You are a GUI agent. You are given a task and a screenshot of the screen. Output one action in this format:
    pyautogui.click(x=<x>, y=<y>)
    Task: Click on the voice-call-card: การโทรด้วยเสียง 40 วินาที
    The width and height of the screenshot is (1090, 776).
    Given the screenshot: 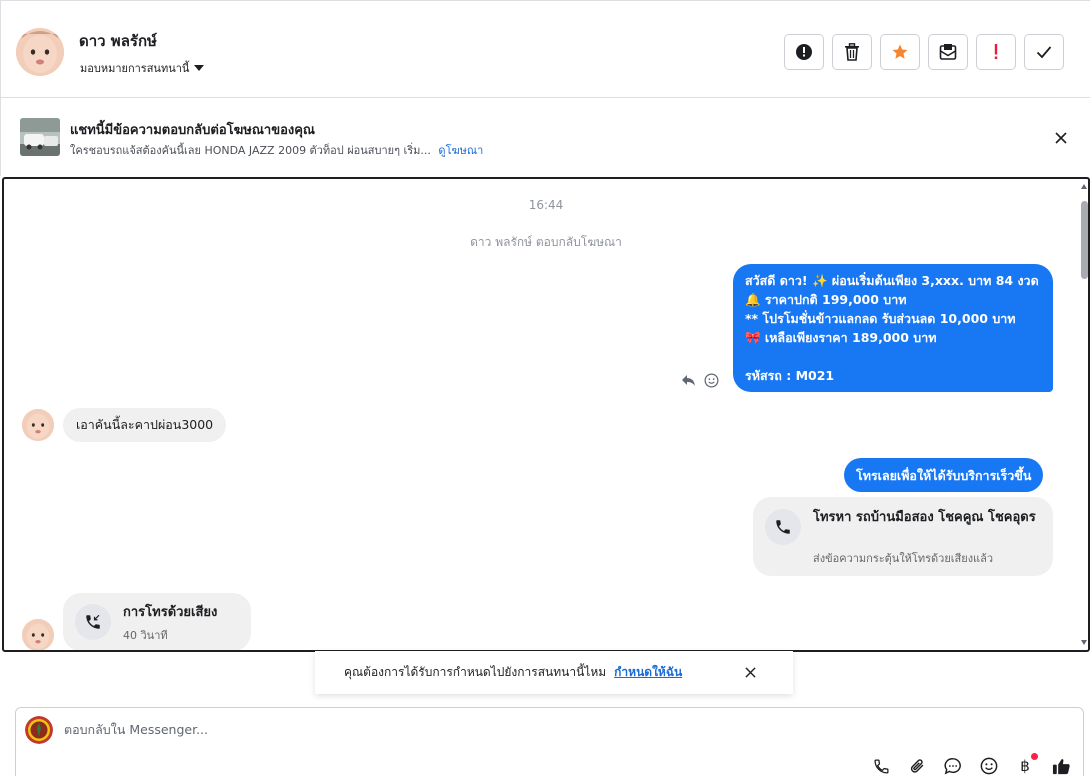 What is the action you would take?
    pyautogui.click(x=157, y=621)
    